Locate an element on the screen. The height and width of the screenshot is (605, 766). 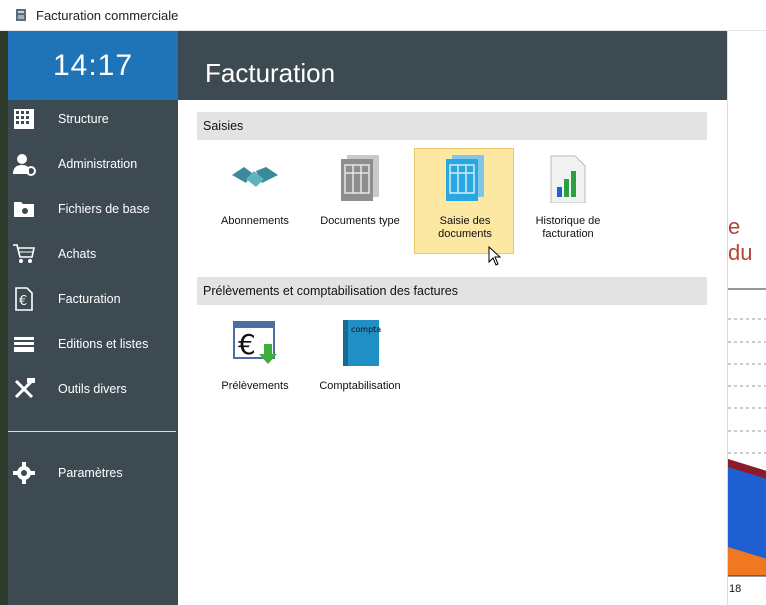
sidebar-item-label: Achats is located at coordinates (77, 254).